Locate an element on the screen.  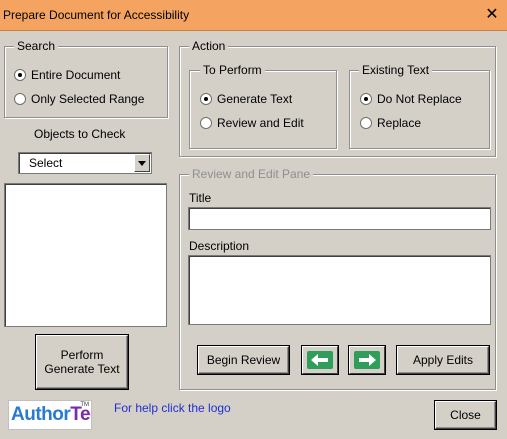
search-frame: Search is located at coordinates (86, 78).